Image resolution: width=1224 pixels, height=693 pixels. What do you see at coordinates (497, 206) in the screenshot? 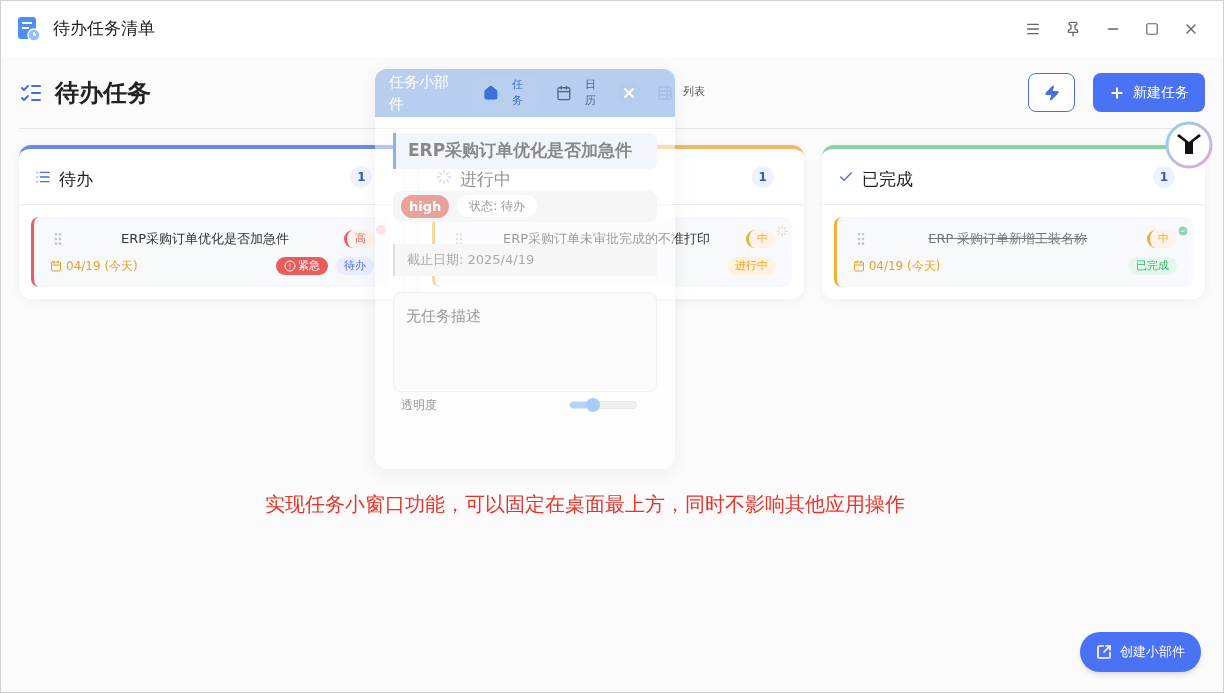
I see `status-tag: 状态: 待办` at bounding box center [497, 206].